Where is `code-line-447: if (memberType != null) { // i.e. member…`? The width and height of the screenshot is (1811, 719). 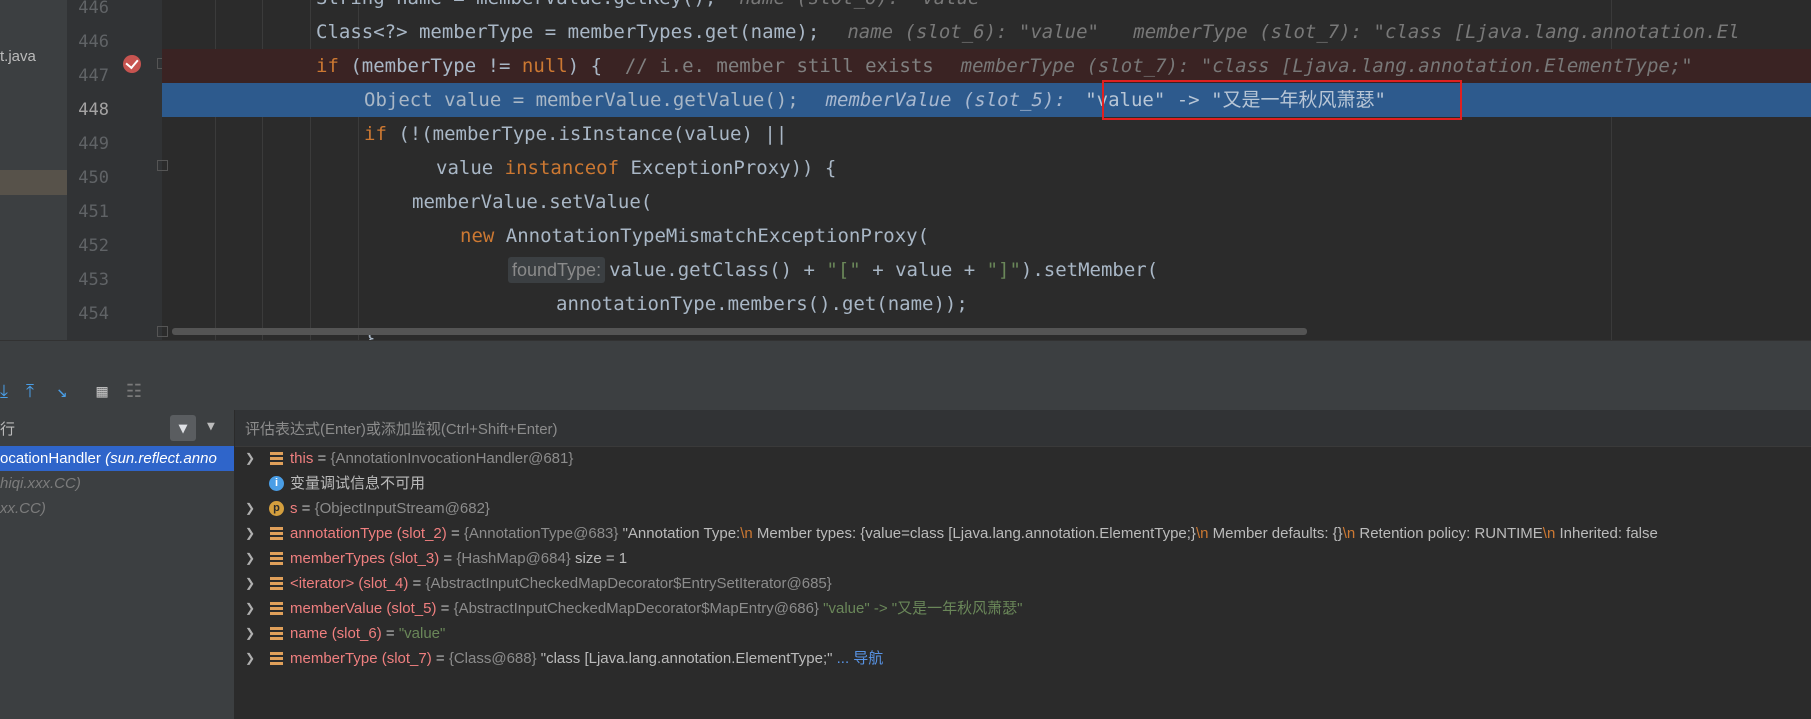 code-line-447: if (memberType != null) { // i.e. member… is located at coordinates (986, 66).